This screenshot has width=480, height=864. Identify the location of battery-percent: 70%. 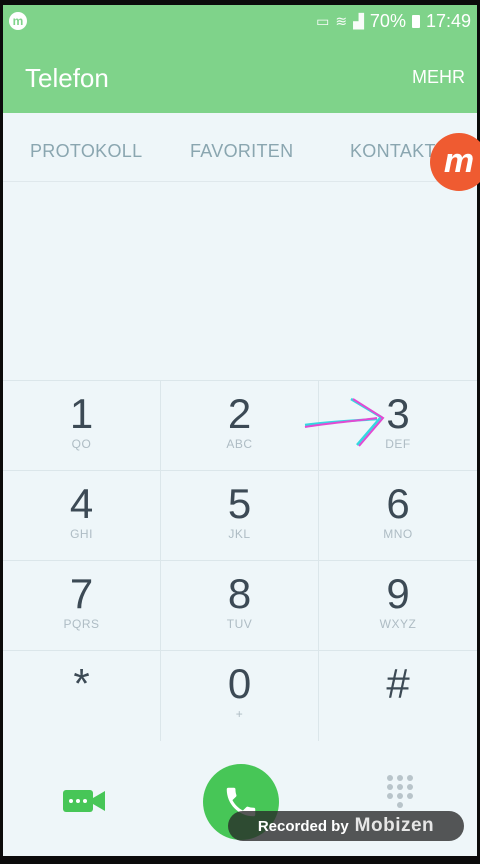
(387, 21).